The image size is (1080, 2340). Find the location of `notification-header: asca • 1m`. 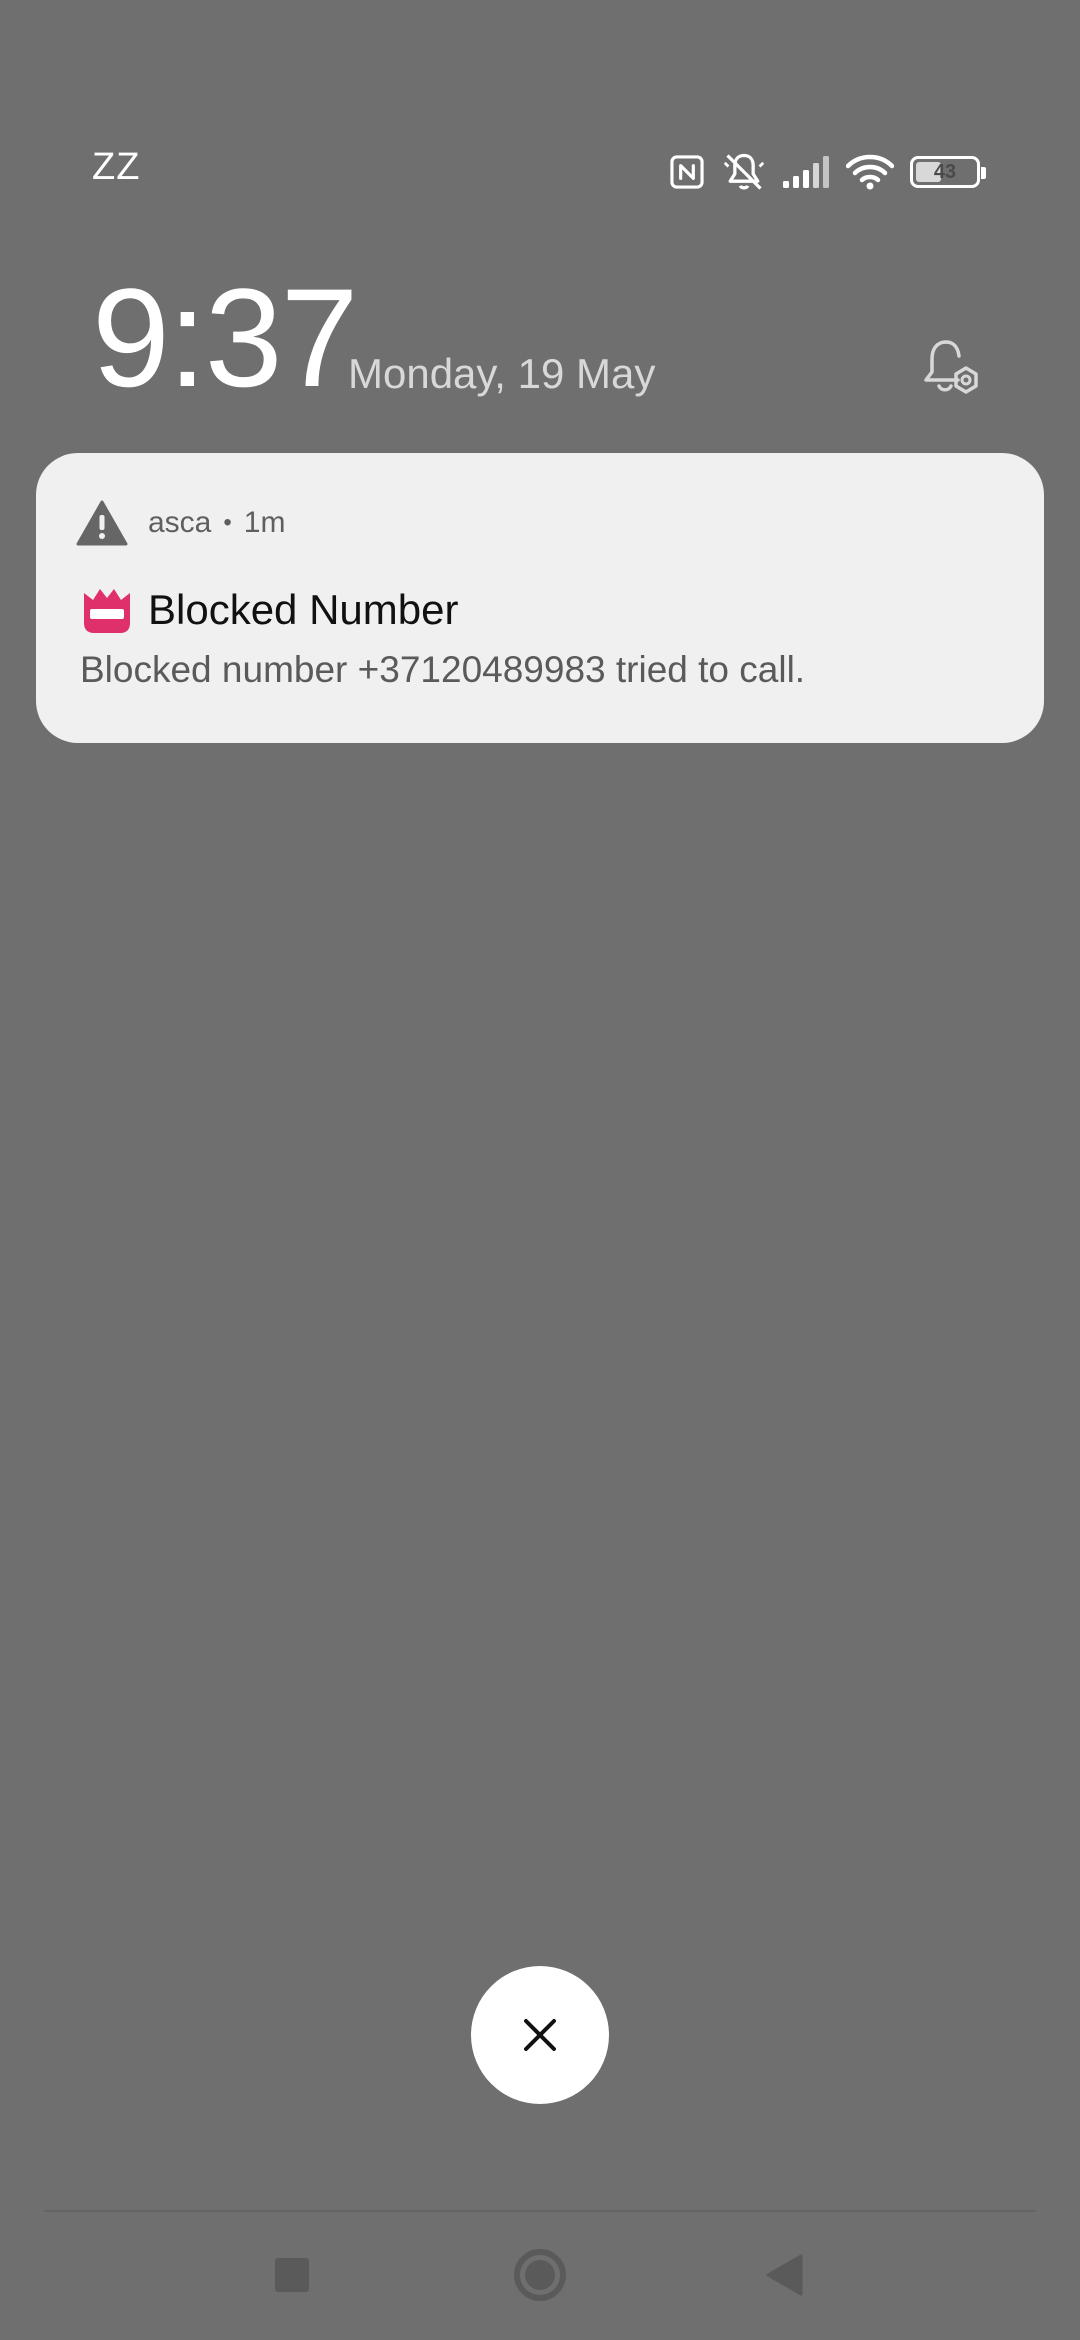

notification-header: asca • 1m is located at coordinates (180, 523).